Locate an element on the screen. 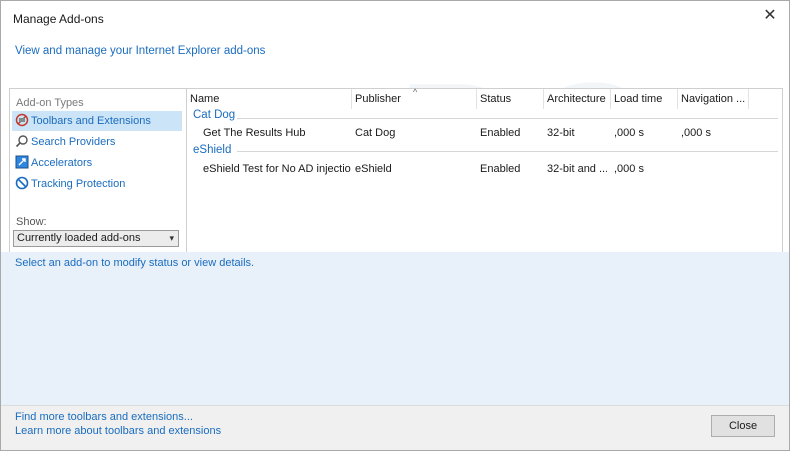 The width and height of the screenshot is (790, 451). sidebar-item-tracking-protection: Tracking Protection is located at coordinates (97, 184).